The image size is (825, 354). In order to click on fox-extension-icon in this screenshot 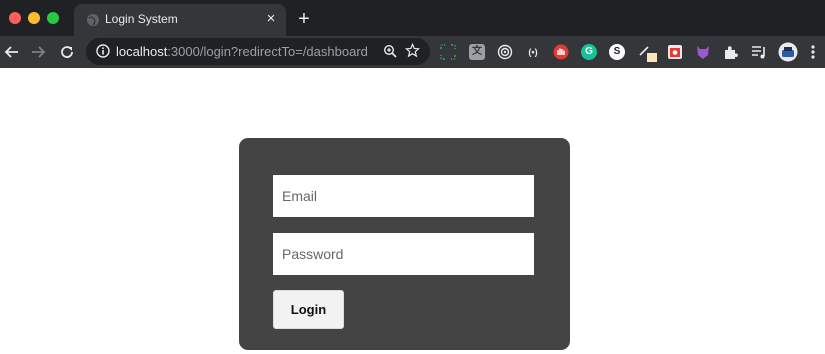, I will do `click(703, 52)`.